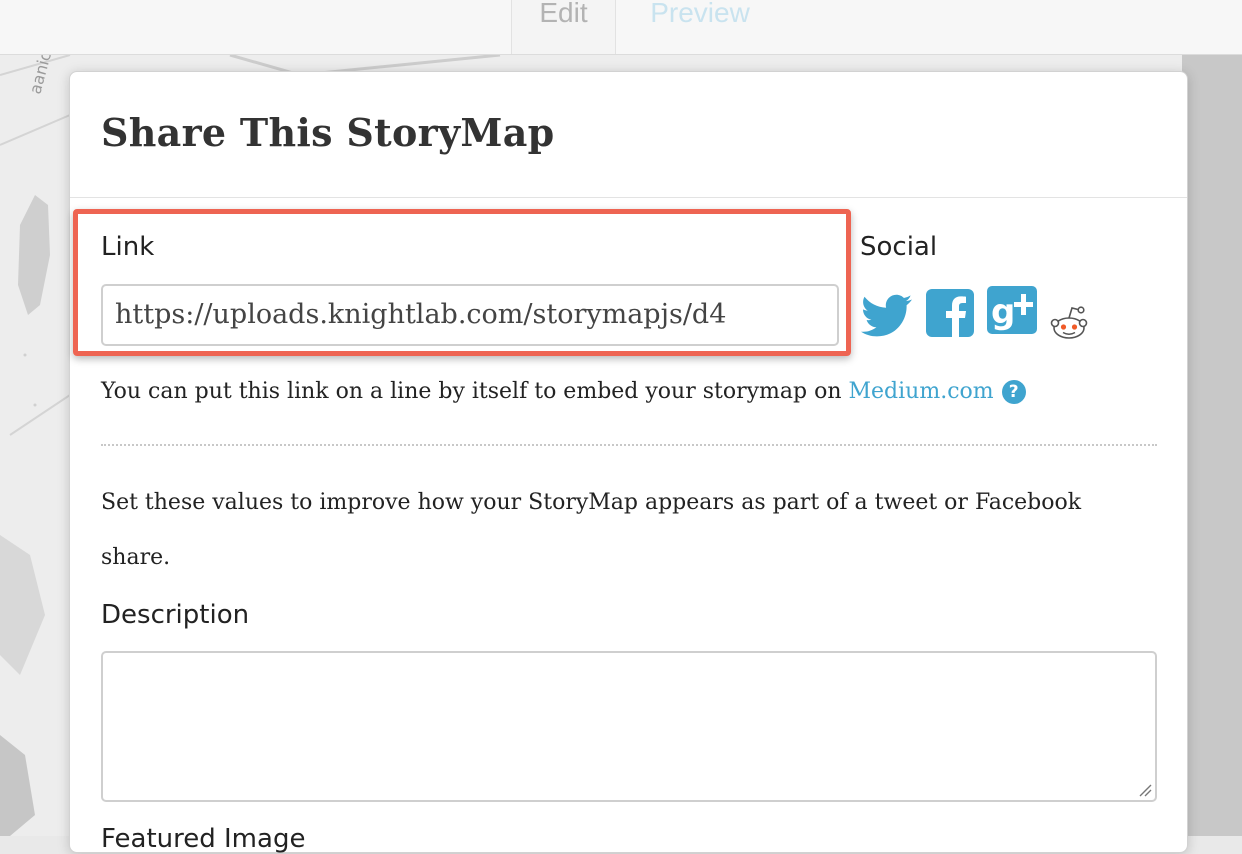 The height and width of the screenshot is (854, 1242). I want to click on resize-grip-icon, so click(1145, 790).